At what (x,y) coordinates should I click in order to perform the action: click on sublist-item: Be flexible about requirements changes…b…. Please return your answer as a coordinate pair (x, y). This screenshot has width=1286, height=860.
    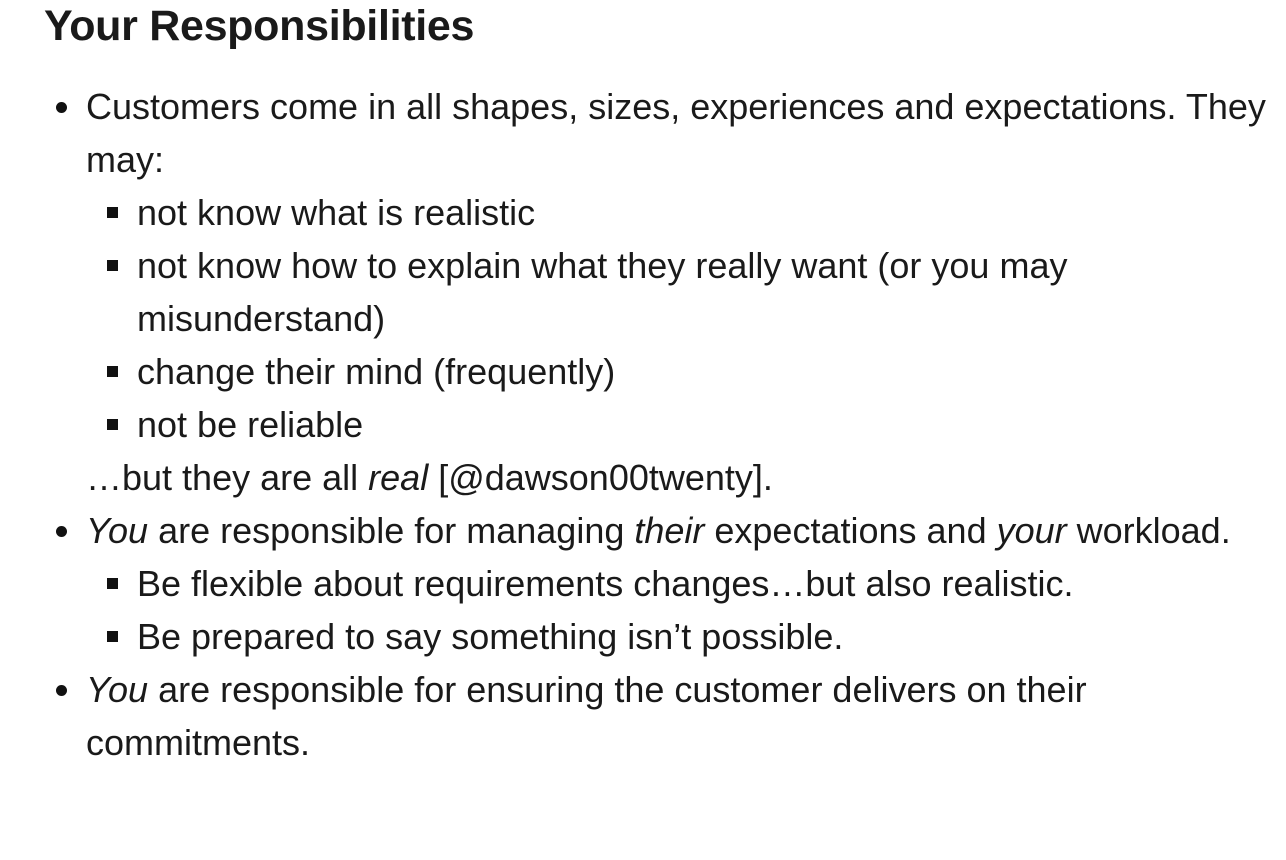
    Looking at the image, I should click on (690, 583).